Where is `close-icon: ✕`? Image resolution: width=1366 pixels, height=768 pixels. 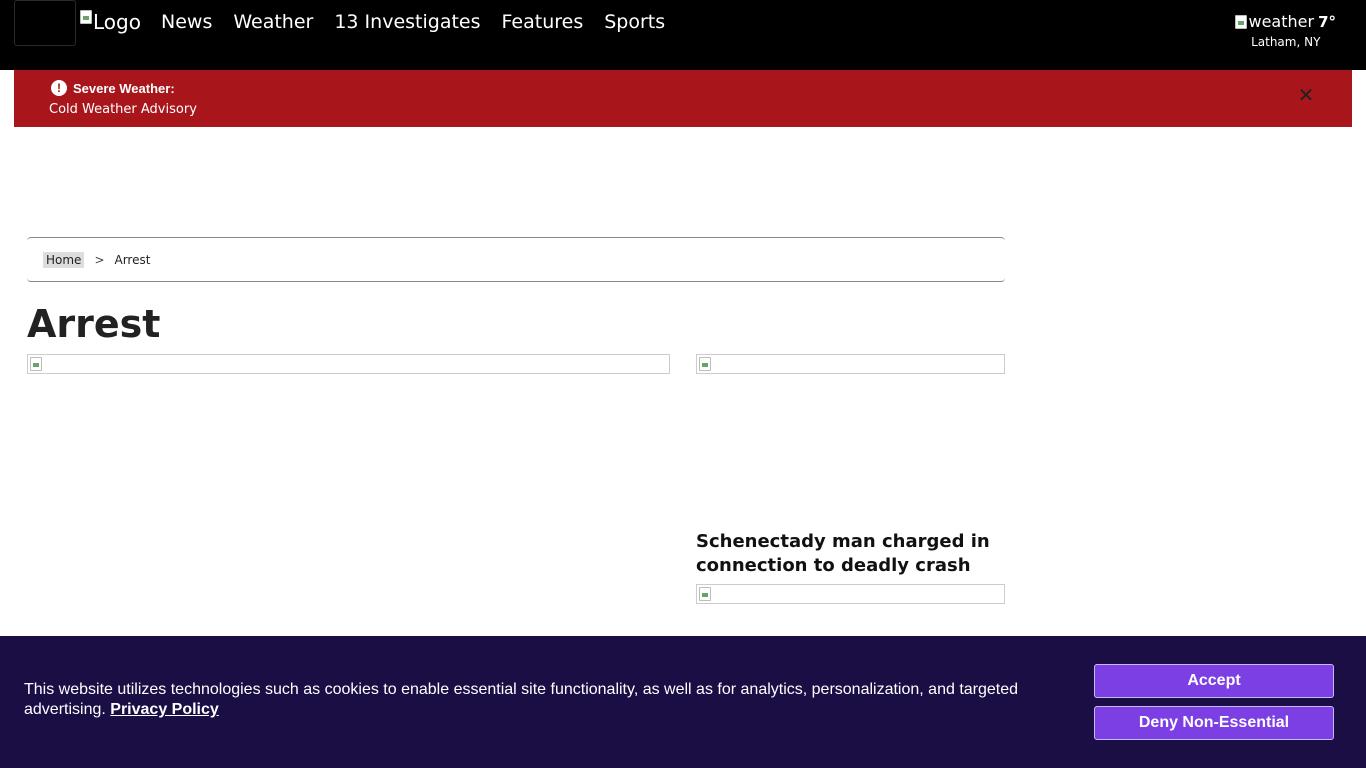 close-icon: ✕ is located at coordinates (1306, 96).